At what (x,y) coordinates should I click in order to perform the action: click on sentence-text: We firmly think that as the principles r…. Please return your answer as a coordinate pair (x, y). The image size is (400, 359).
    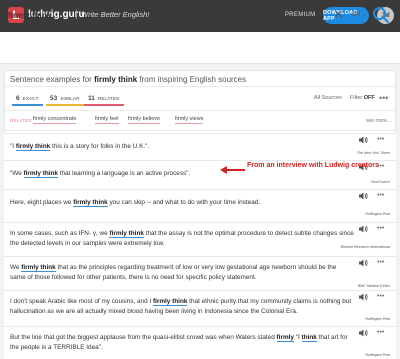
    Looking at the image, I should click on (173, 268).